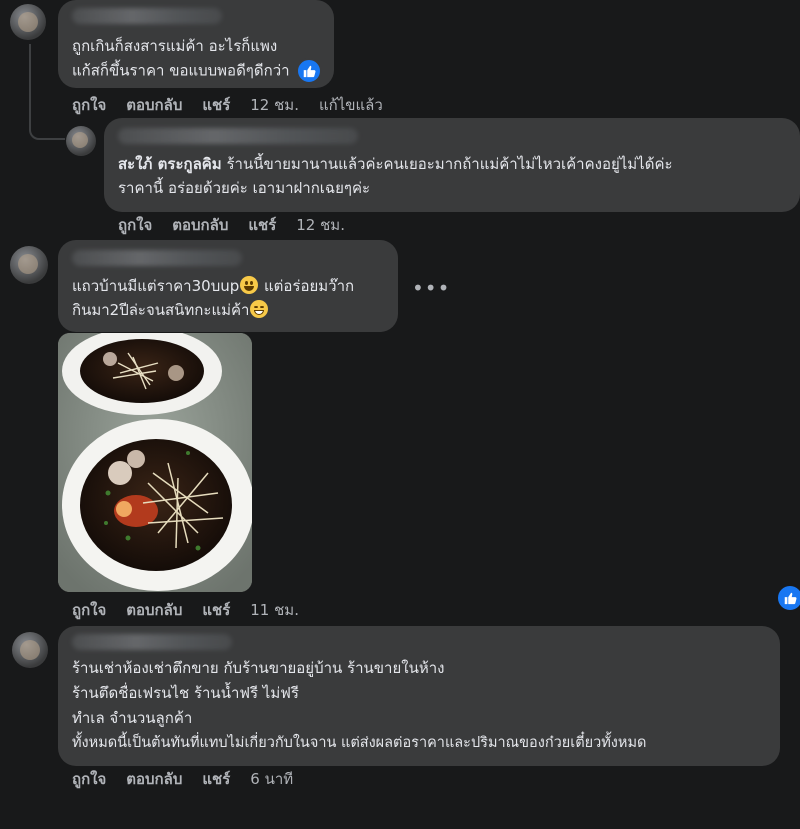  What do you see at coordinates (175, 46) in the screenshot?
I see `comment-text: ถูกเกินก็สงสารแม่ค้า อะไรก็แพง` at bounding box center [175, 46].